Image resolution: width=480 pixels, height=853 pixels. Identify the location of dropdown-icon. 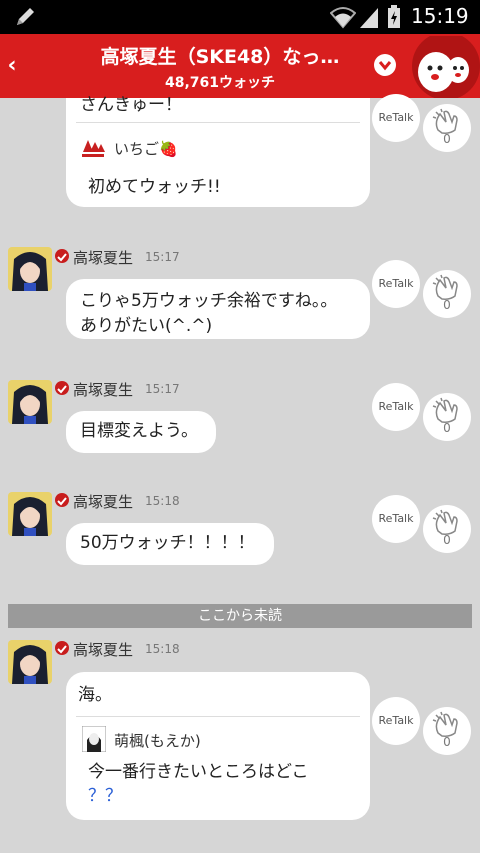
(385, 66).